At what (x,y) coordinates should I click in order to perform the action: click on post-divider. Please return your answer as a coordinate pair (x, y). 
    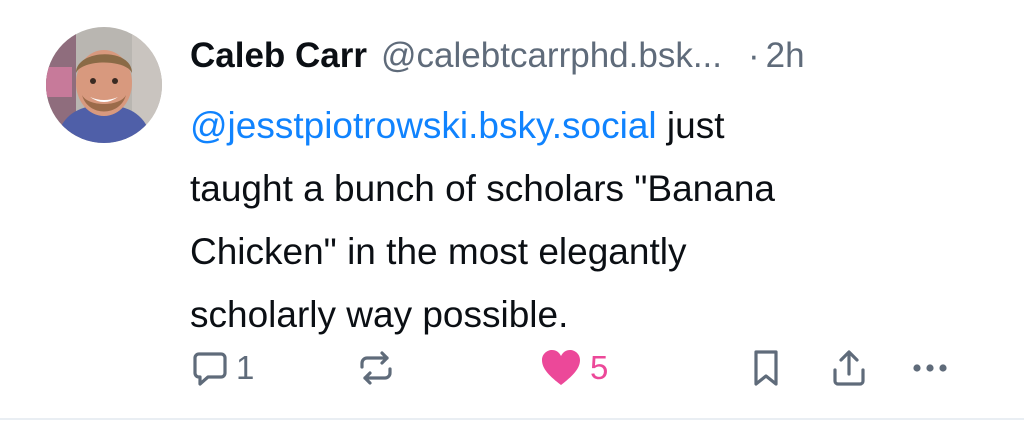
    Looking at the image, I should click on (512, 419).